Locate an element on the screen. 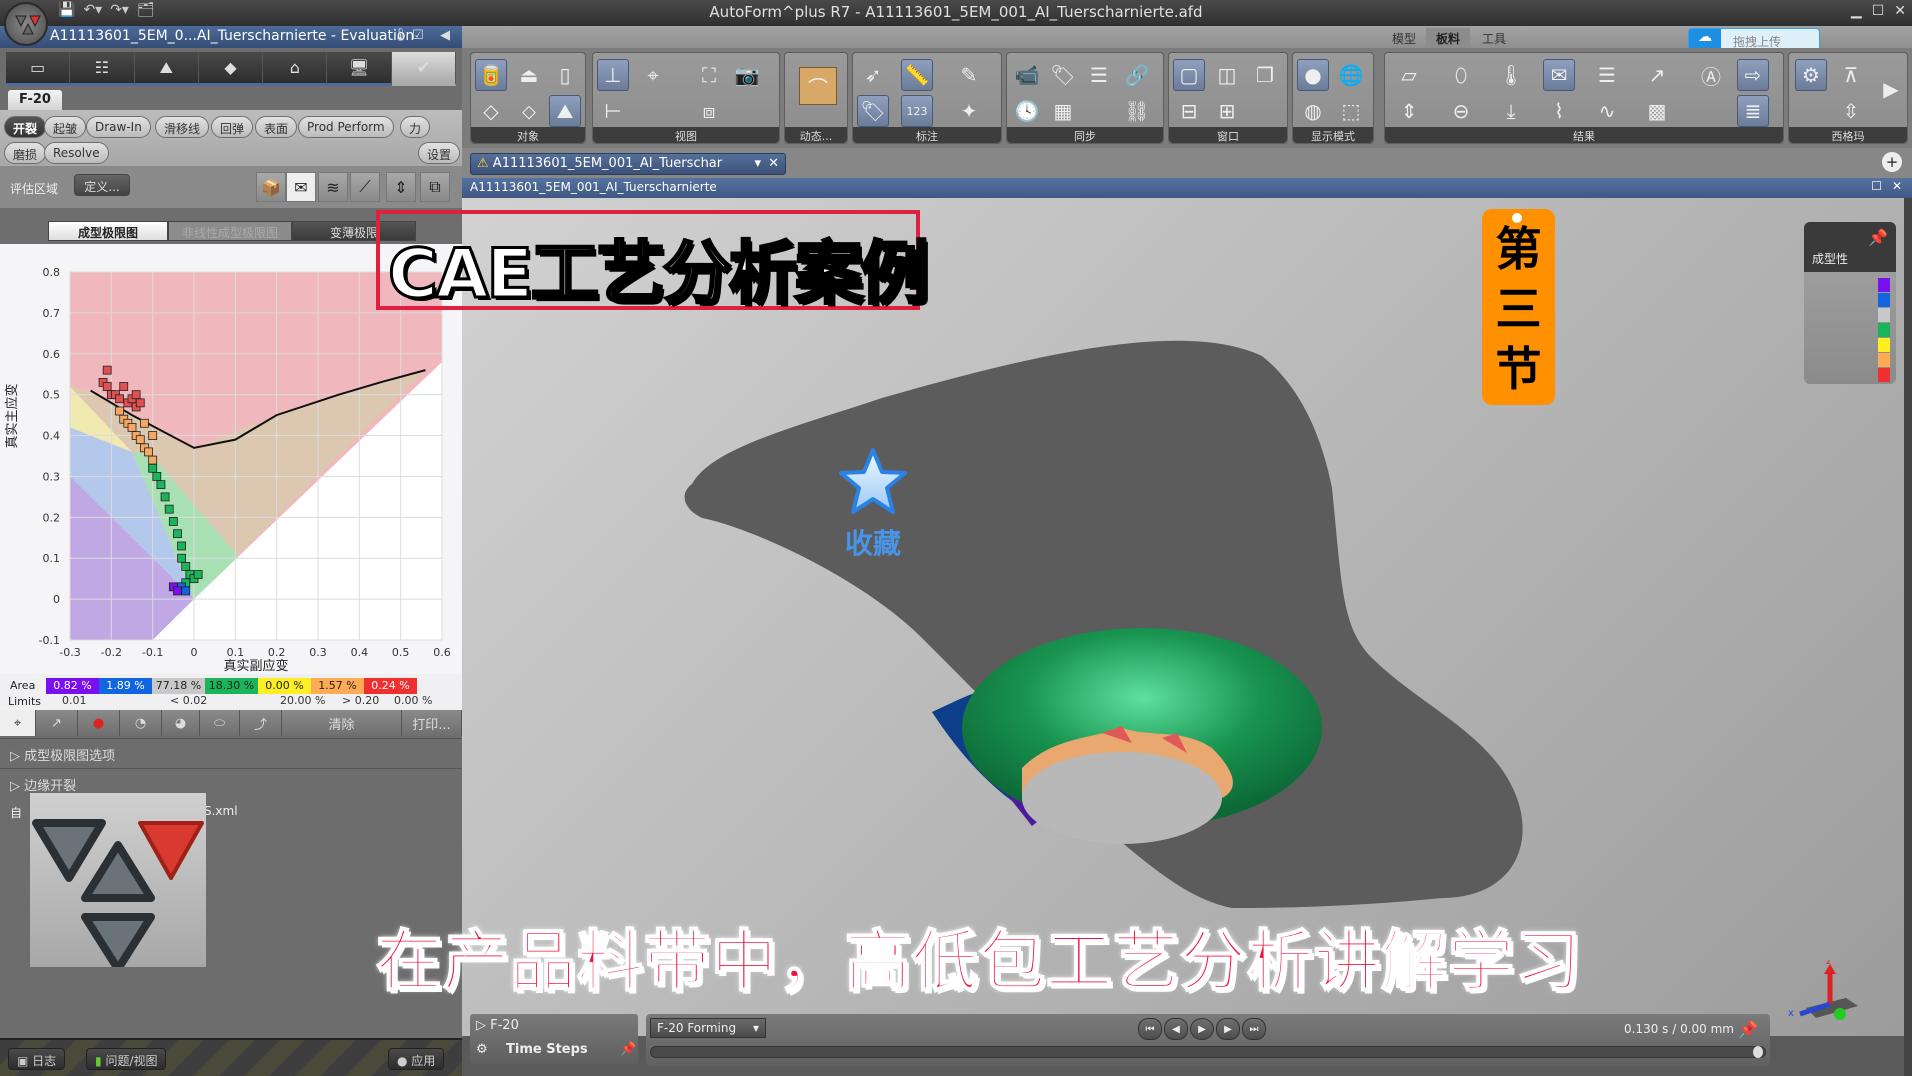  link-icon: 🔗 is located at coordinates (1137, 75).